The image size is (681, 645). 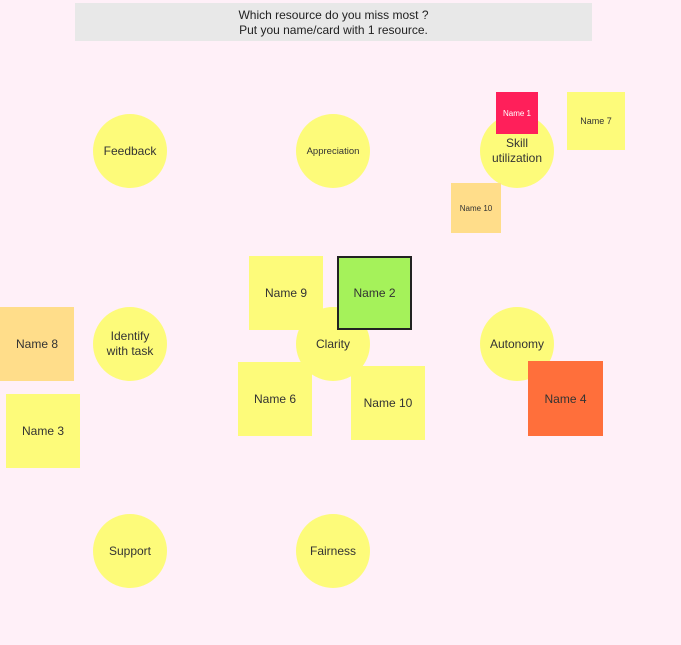 I want to click on sticky-note-label: Name 2, so click(x=374, y=293).